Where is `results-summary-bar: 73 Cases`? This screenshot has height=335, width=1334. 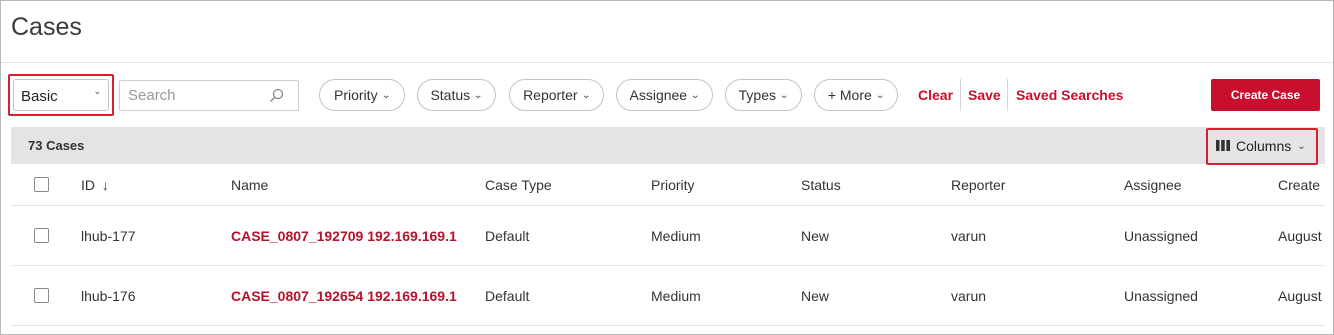
results-summary-bar: 73 Cases is located at coordinates (668, 145).